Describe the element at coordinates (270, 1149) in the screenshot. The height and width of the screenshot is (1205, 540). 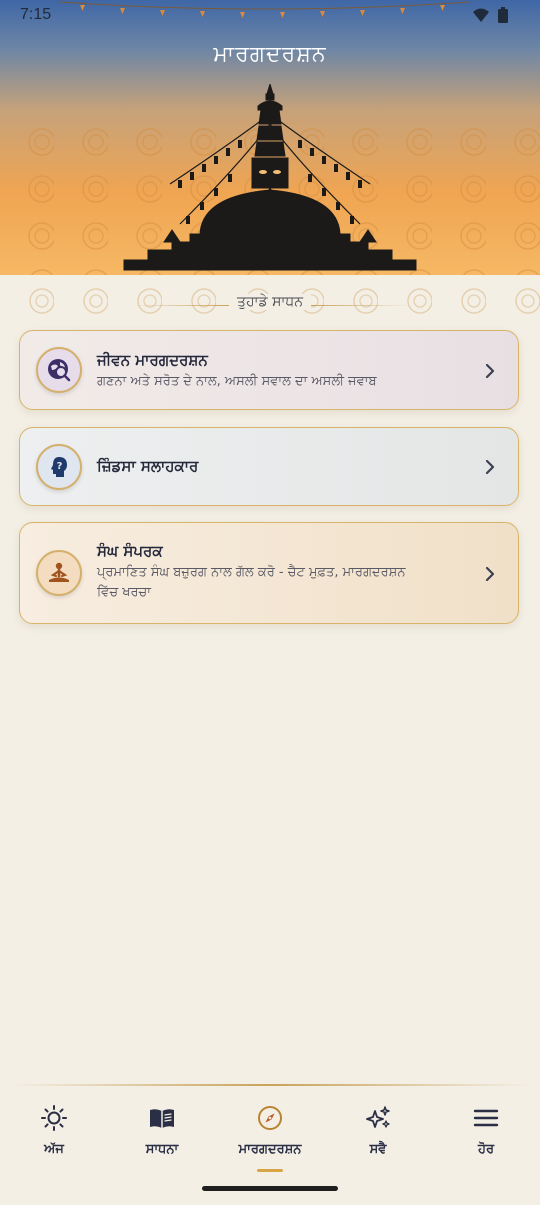
I see `nav-label: ਮਾਰਗਦਰਸ਼ਨ` at that location.